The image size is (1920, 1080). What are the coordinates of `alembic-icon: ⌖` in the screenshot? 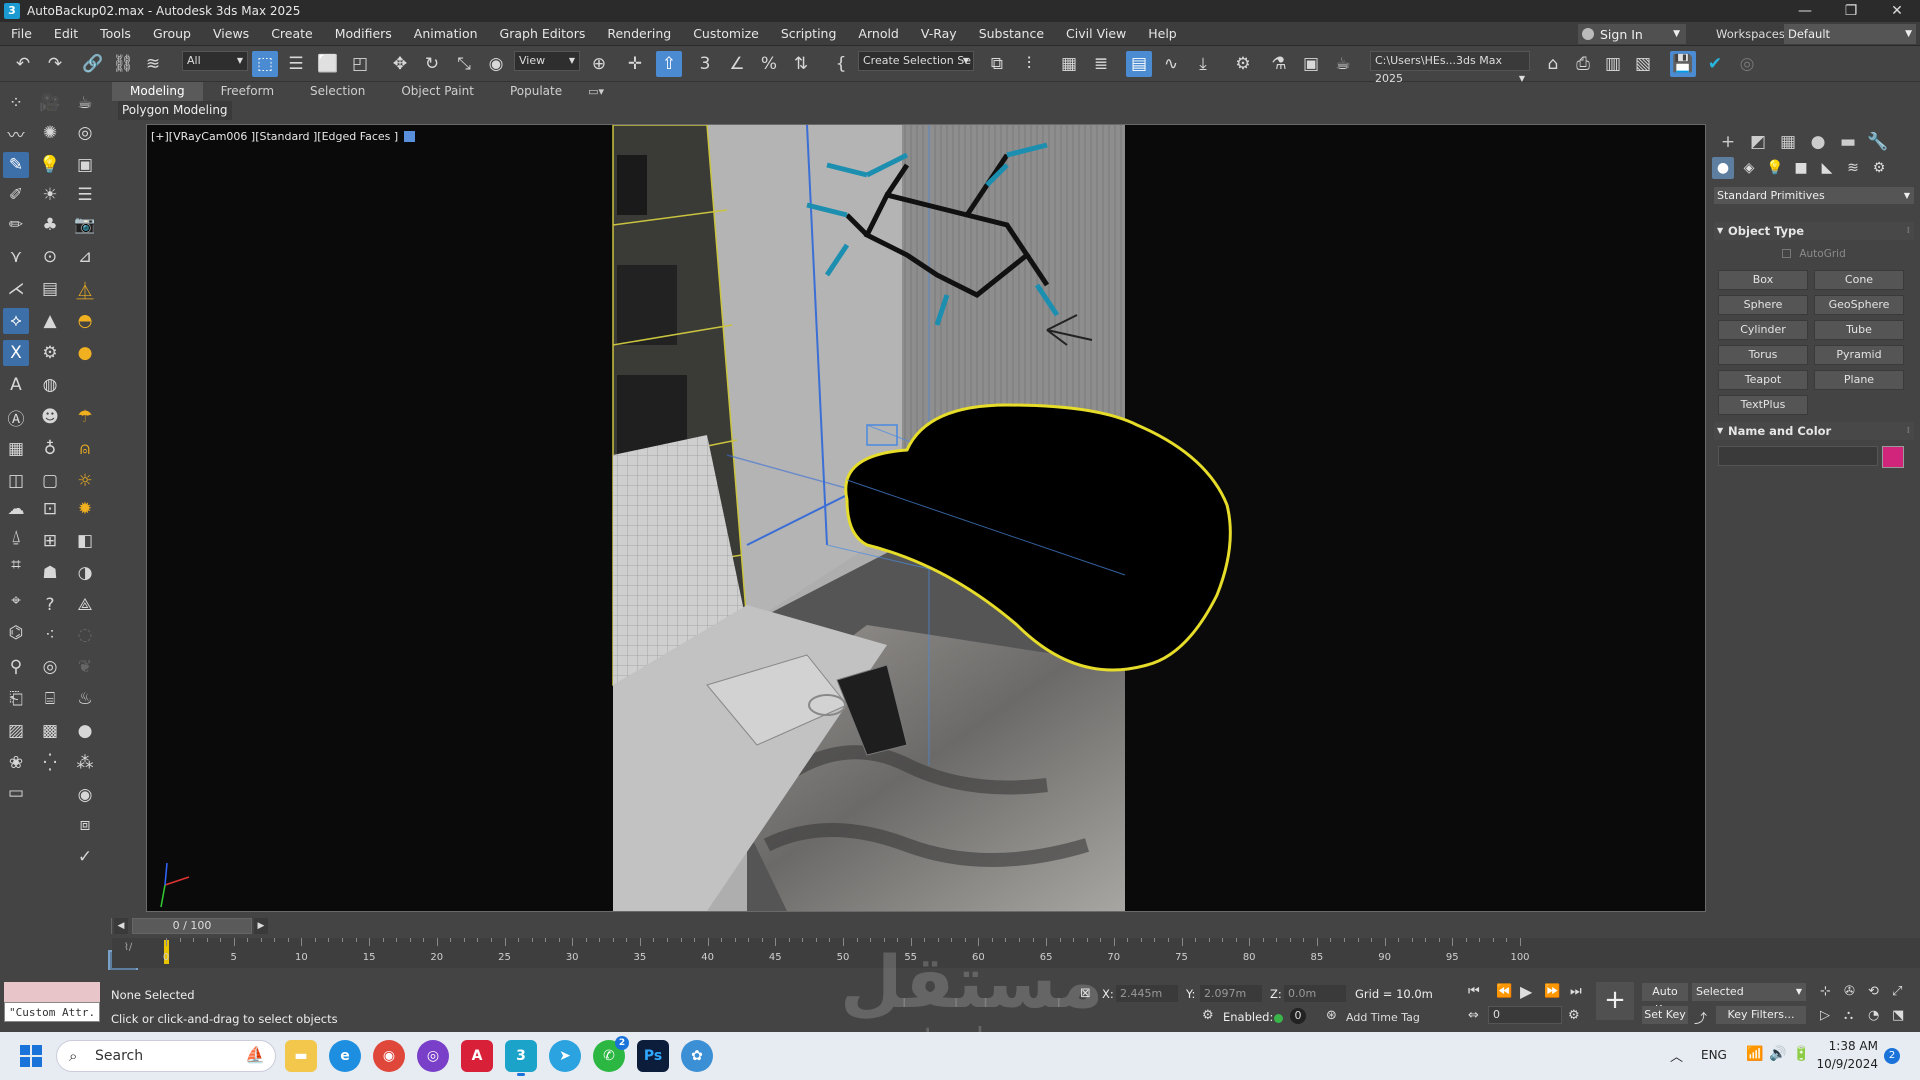 It's located at (16, 601).